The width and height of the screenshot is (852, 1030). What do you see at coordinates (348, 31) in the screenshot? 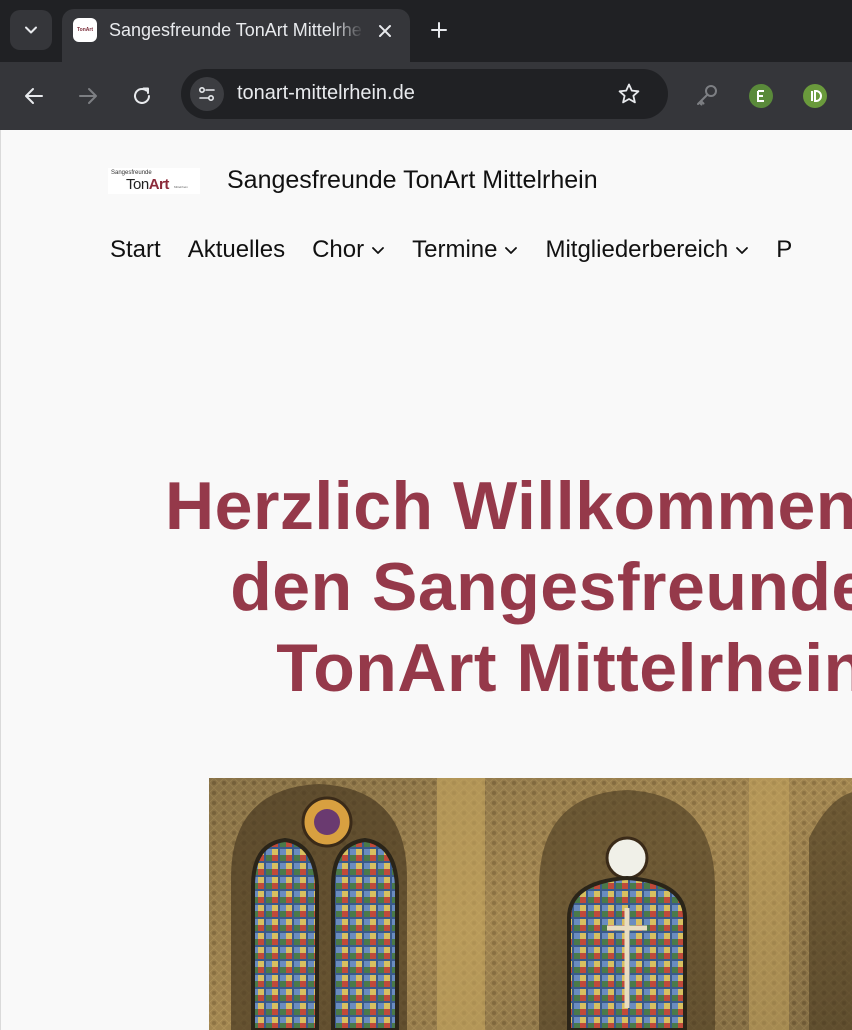
I see `tab-title-fade` at bounding box center [348, 31].